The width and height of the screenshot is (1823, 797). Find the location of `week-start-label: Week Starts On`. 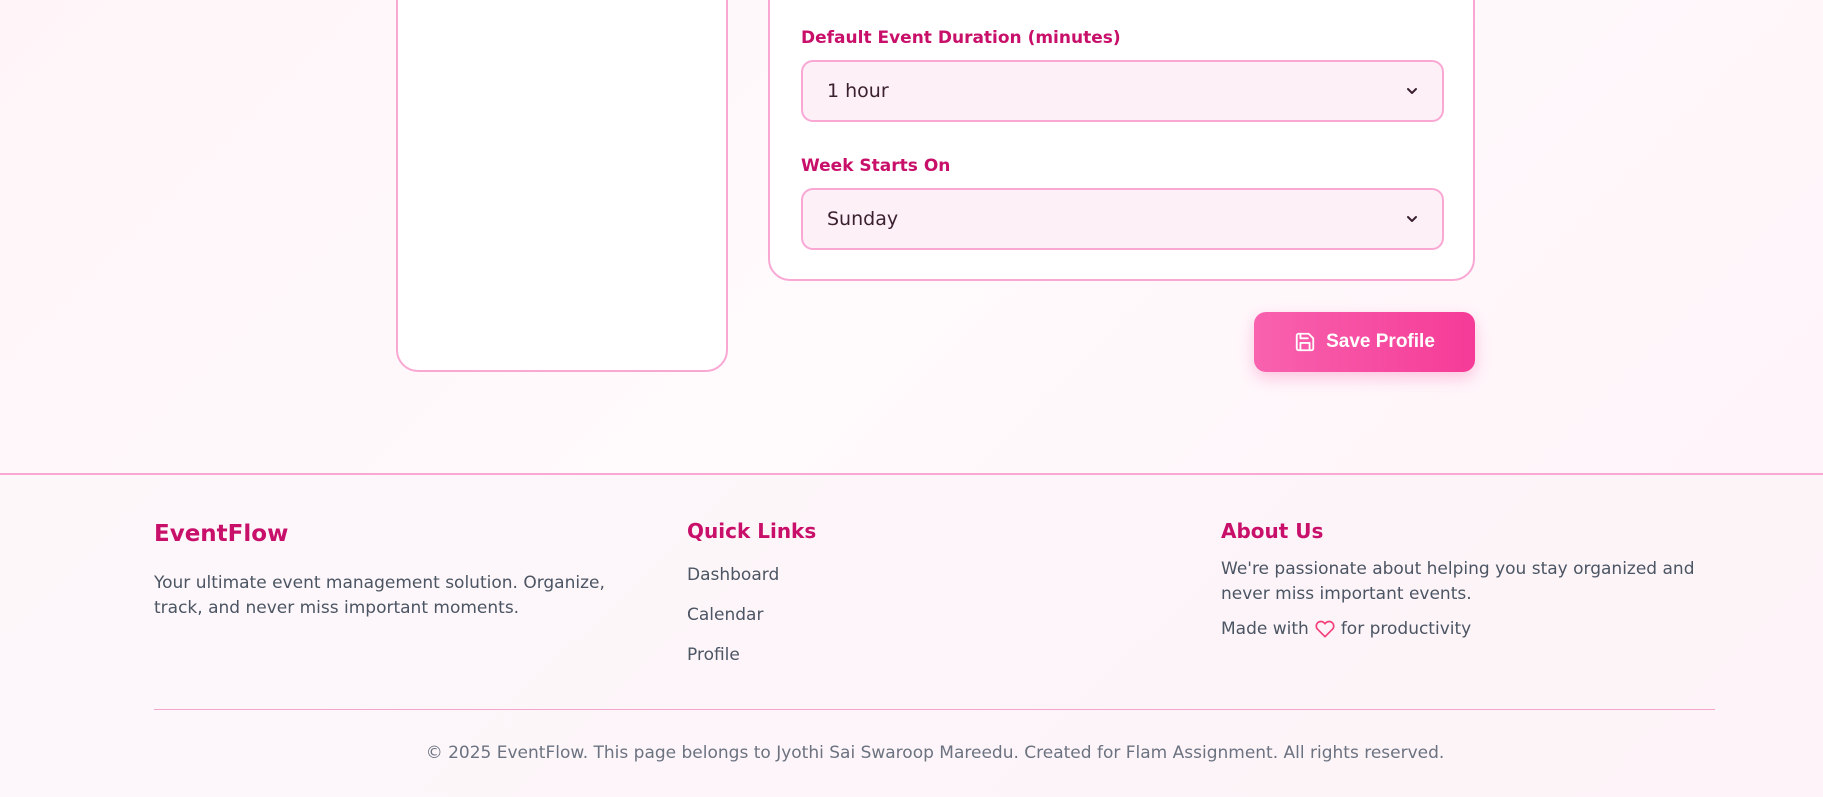

week-start-label: Week Starts On is located at coordinates (876, 166).